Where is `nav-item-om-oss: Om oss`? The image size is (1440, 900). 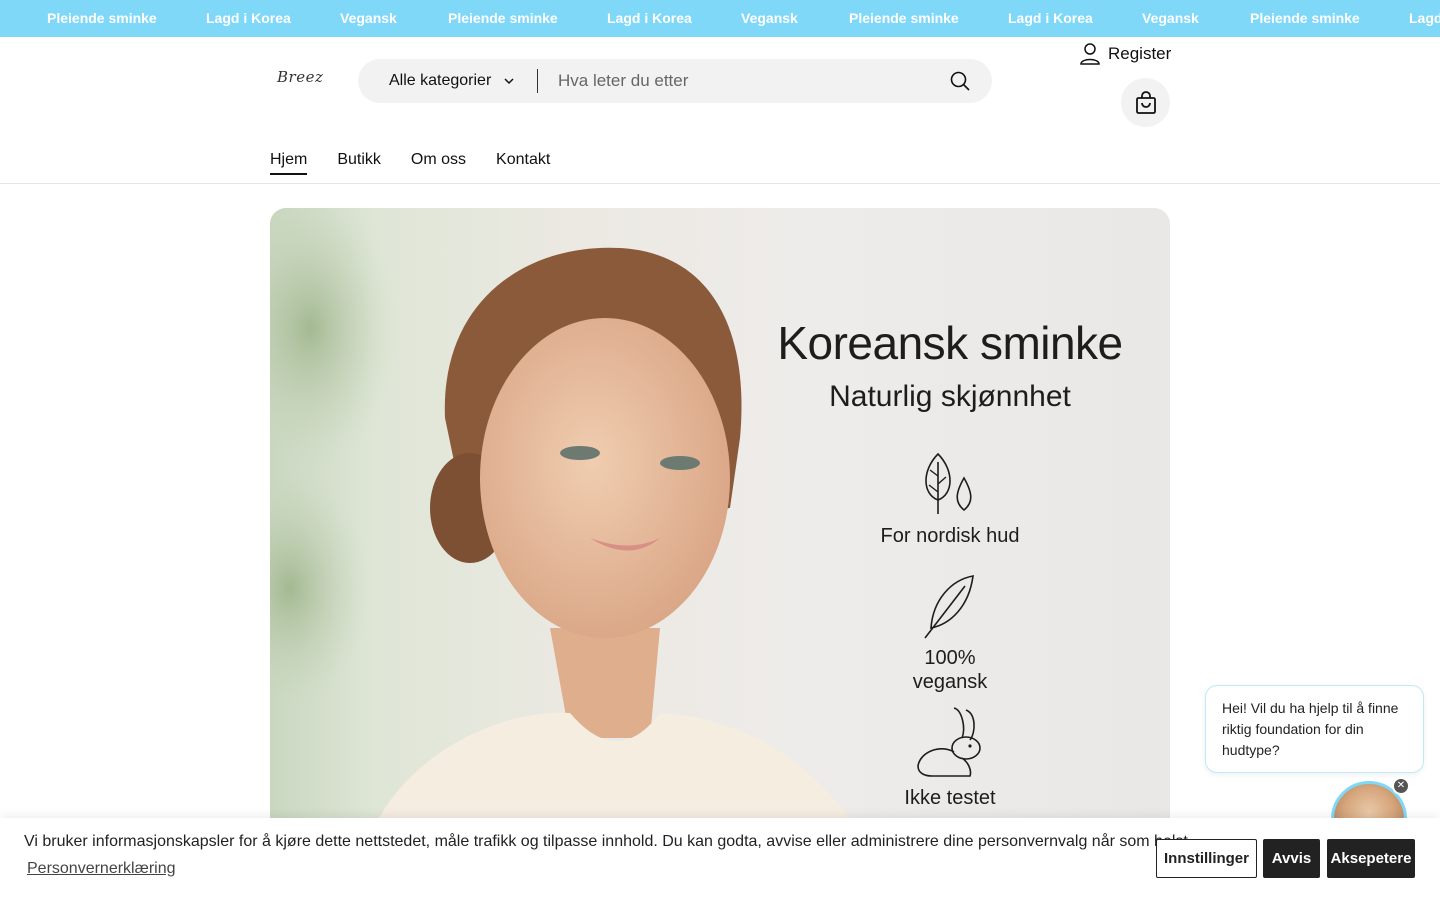 nav-item-om-oss: Om oss is located at coordinates (438, 163).